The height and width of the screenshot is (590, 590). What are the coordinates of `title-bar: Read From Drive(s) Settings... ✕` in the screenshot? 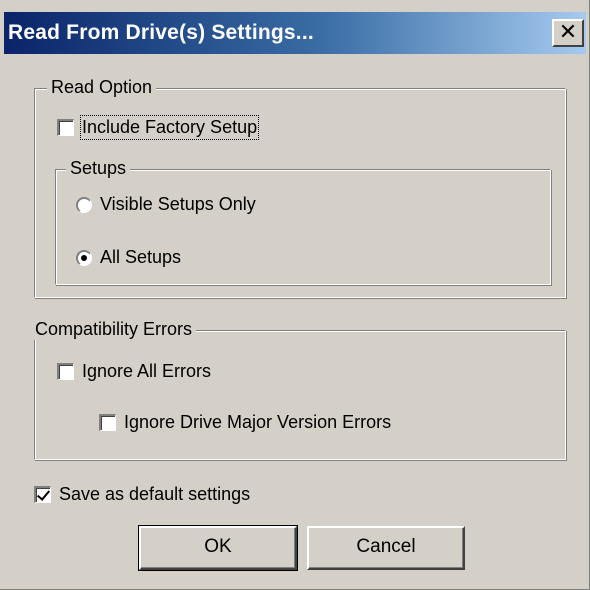 It's located at (295, 33).